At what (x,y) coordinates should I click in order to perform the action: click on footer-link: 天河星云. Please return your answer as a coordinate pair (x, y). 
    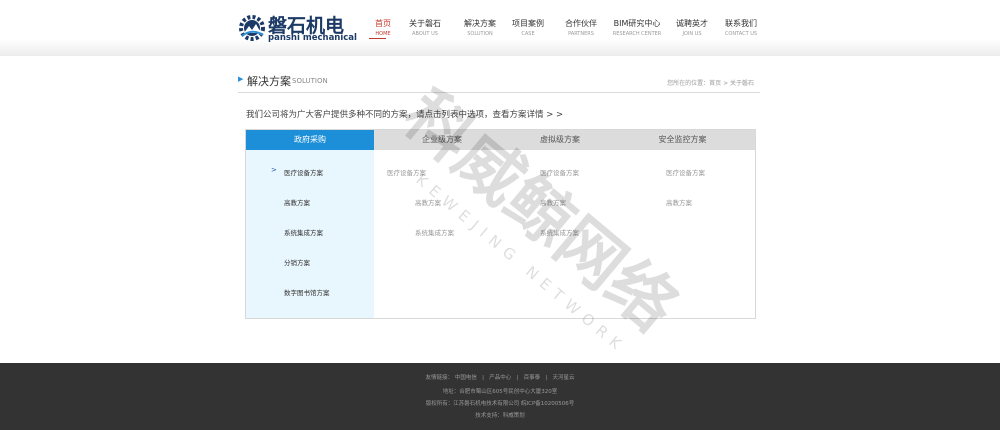
    Looking at the image, I should click on (563, 378).